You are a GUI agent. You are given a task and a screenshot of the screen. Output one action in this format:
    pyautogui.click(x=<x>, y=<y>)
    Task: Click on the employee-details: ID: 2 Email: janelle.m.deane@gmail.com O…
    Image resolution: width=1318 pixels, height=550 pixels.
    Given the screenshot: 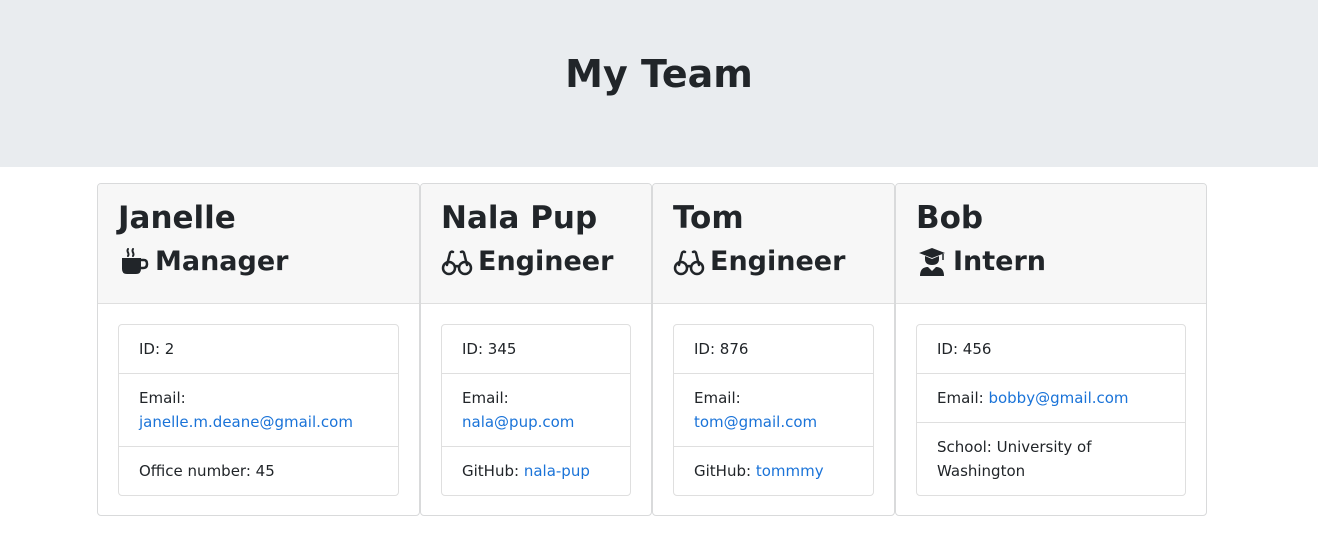 What is the action you would take?
    pyautogui.click(x=258, y=410)
    